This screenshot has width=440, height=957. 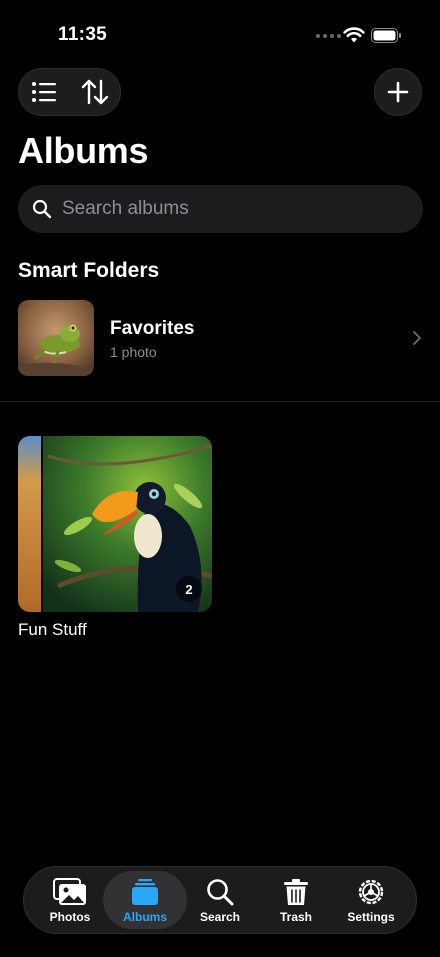 I want to click on battery-icon, so click(x=386, y=35).